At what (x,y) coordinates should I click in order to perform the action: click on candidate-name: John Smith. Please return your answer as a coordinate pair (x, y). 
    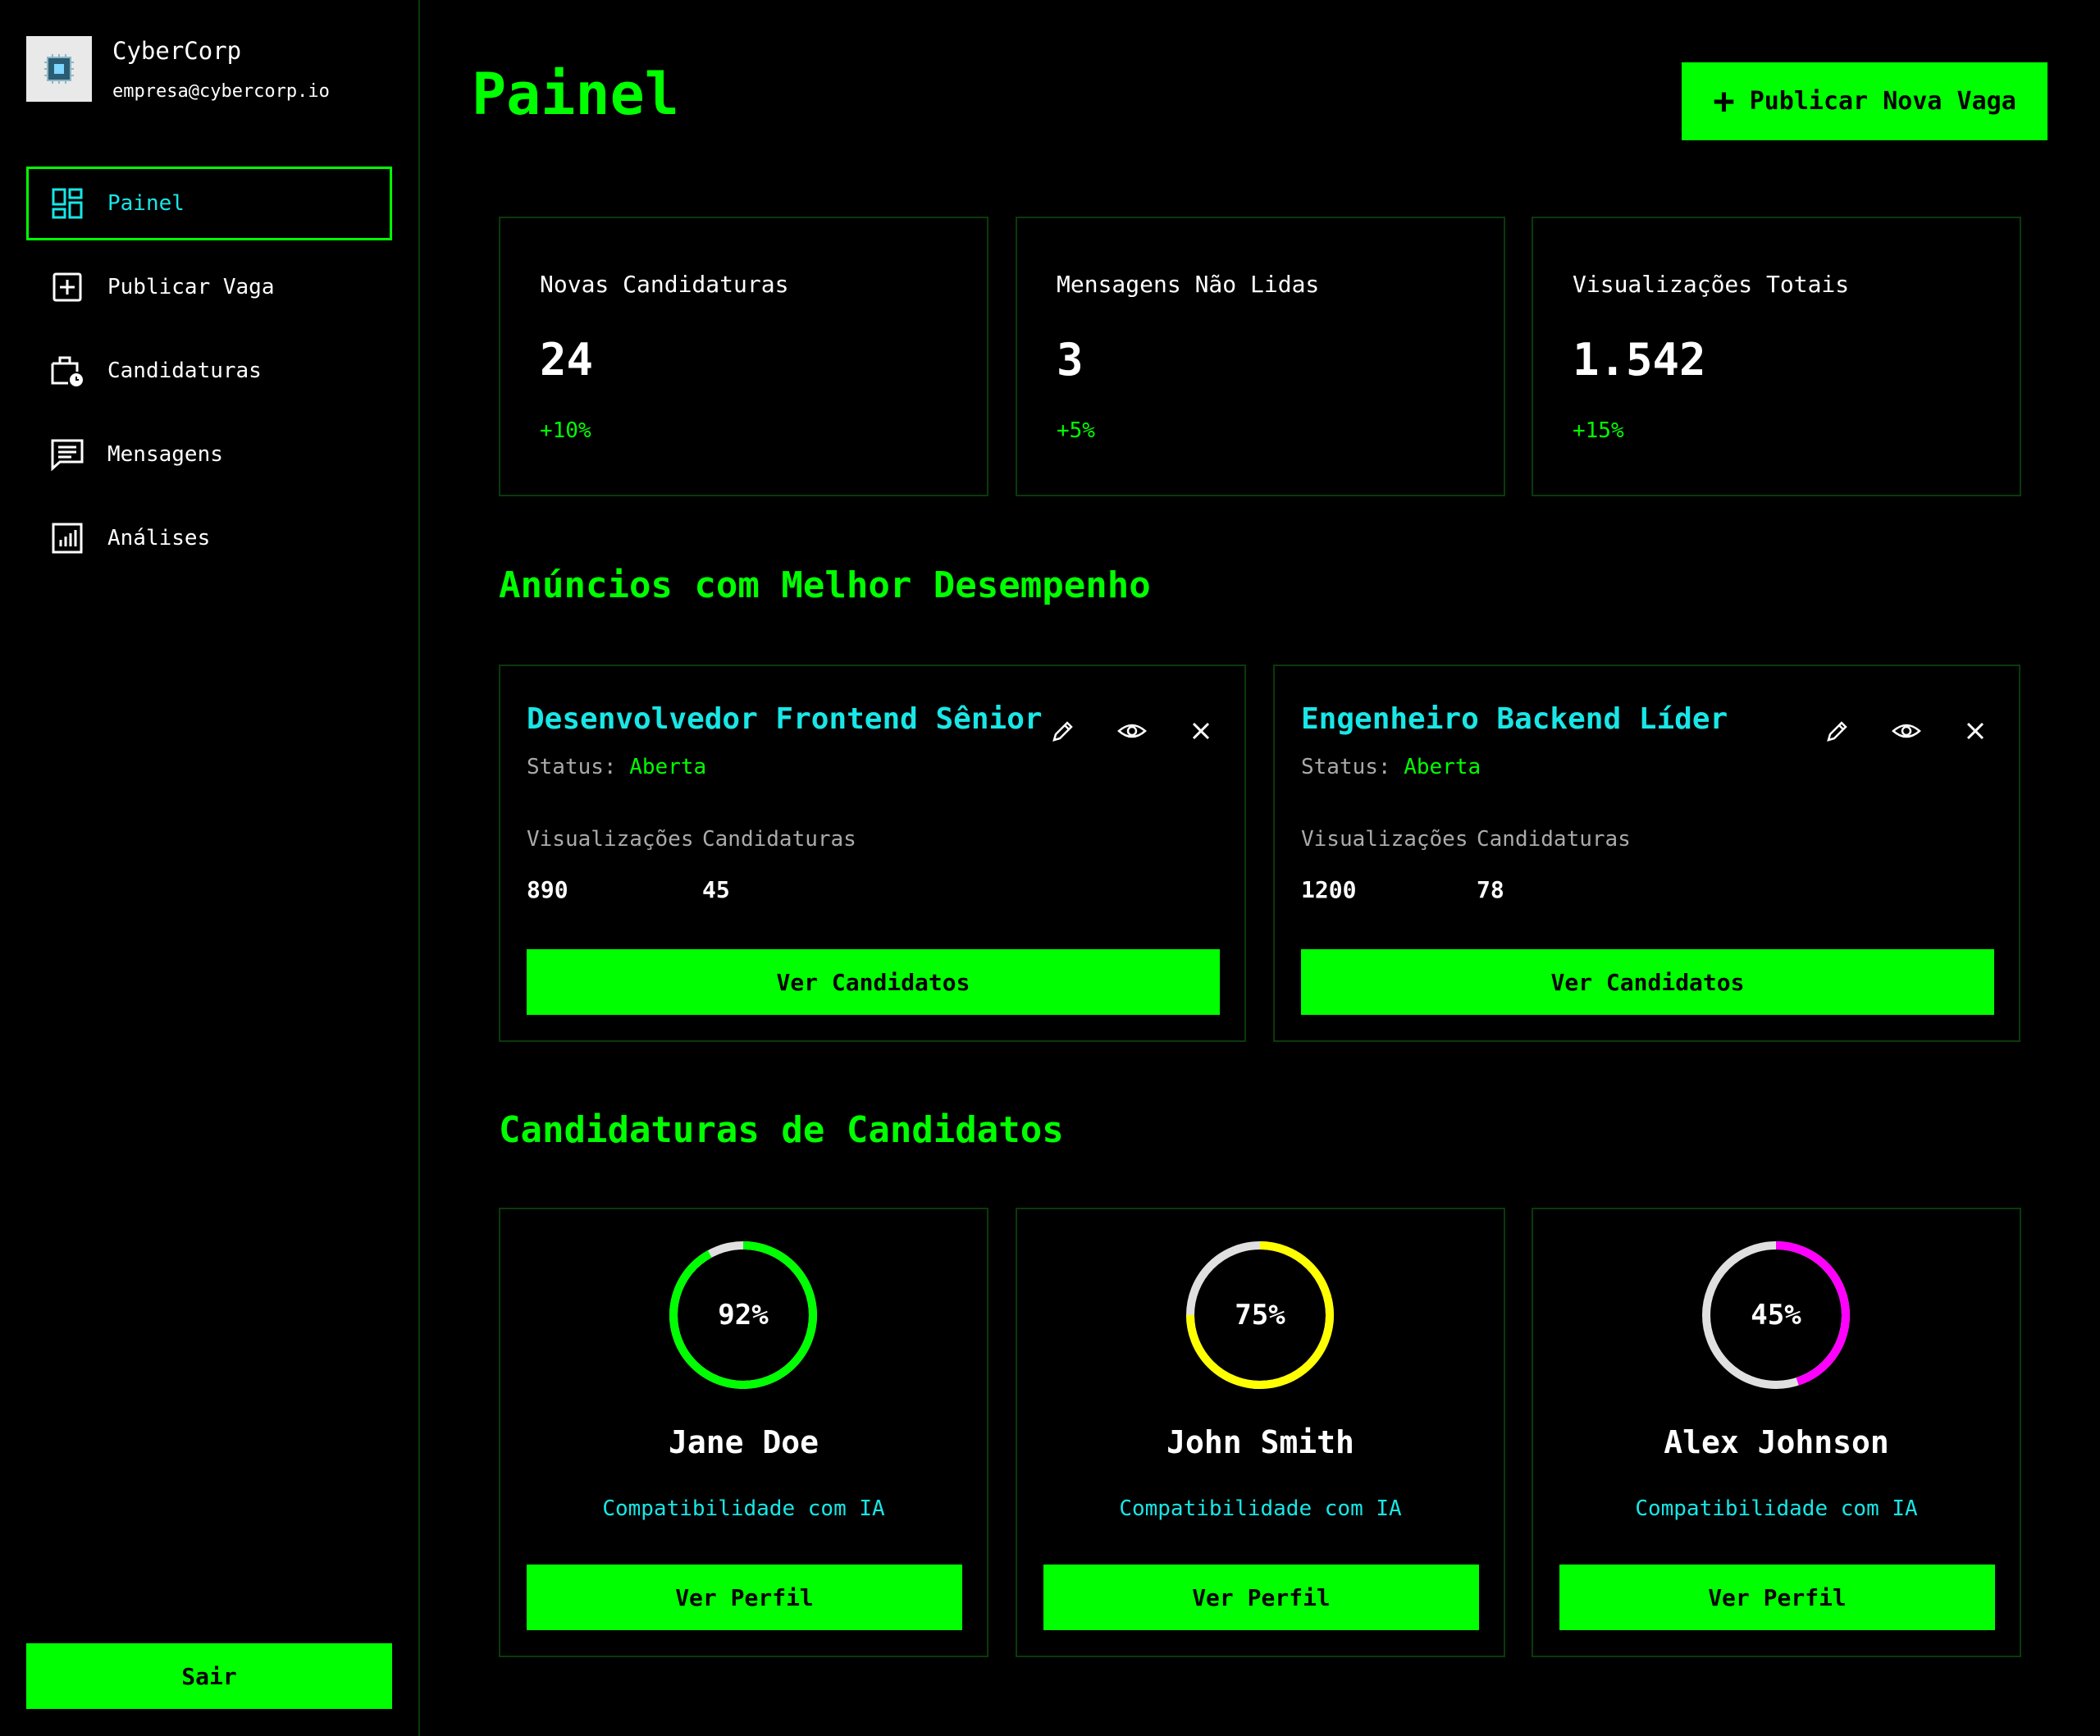
    Looking at the image, I should click on (1260, 1442).